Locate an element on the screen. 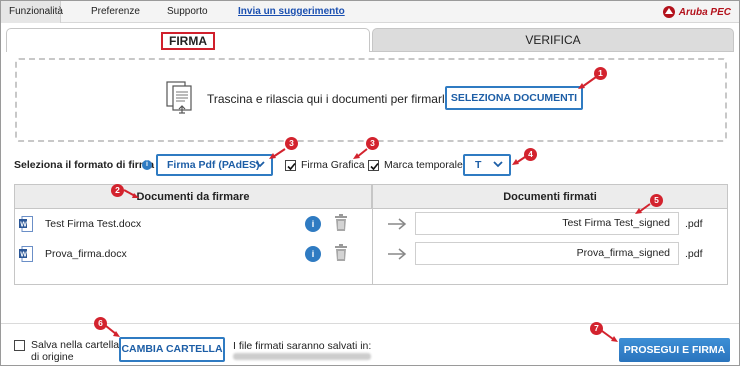  formato-firma-label: Seleziona il formato di firma is located at coordinates (84, 165).